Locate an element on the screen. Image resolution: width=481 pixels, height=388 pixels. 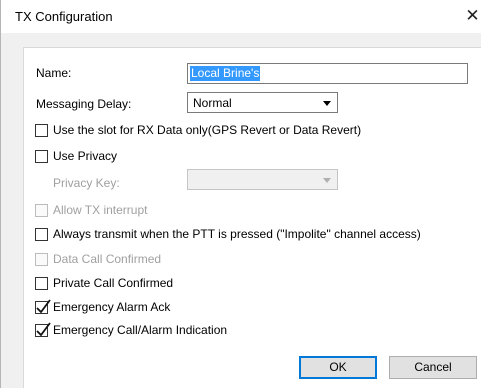
title-bar: TX Configuration ✕ is located at coordinates (241, 16).